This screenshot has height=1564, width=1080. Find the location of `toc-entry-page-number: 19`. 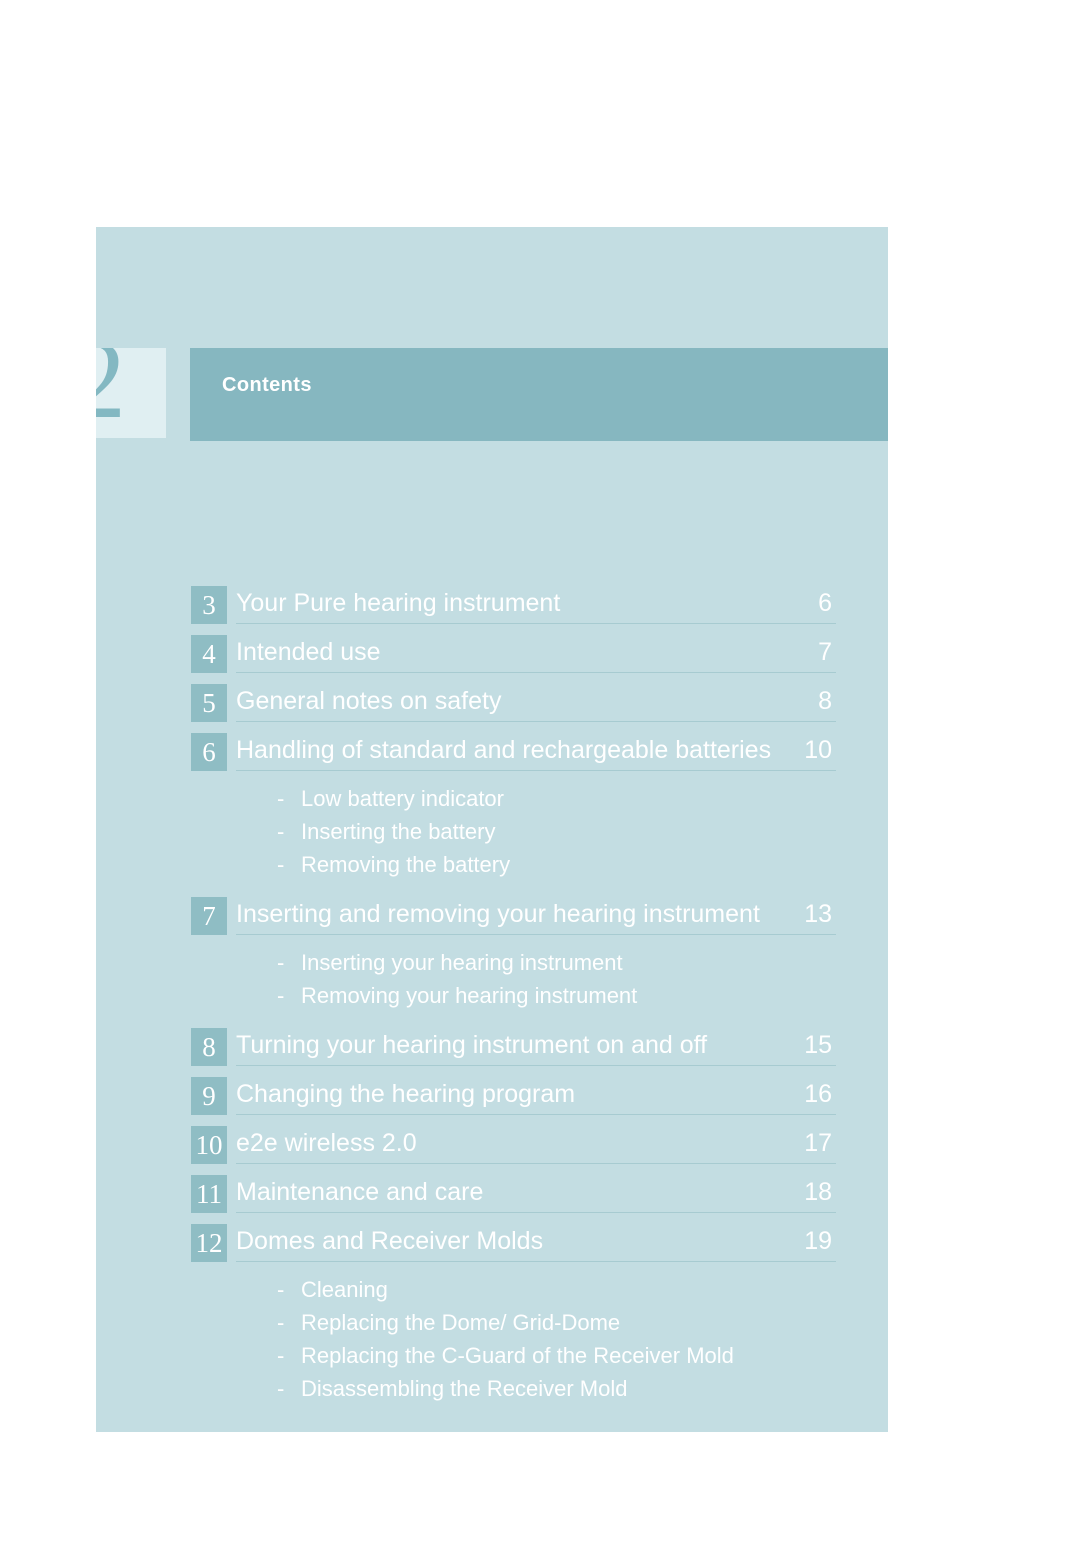

toc-entry-page-number: 19 is located at coordinates (818, 1241).